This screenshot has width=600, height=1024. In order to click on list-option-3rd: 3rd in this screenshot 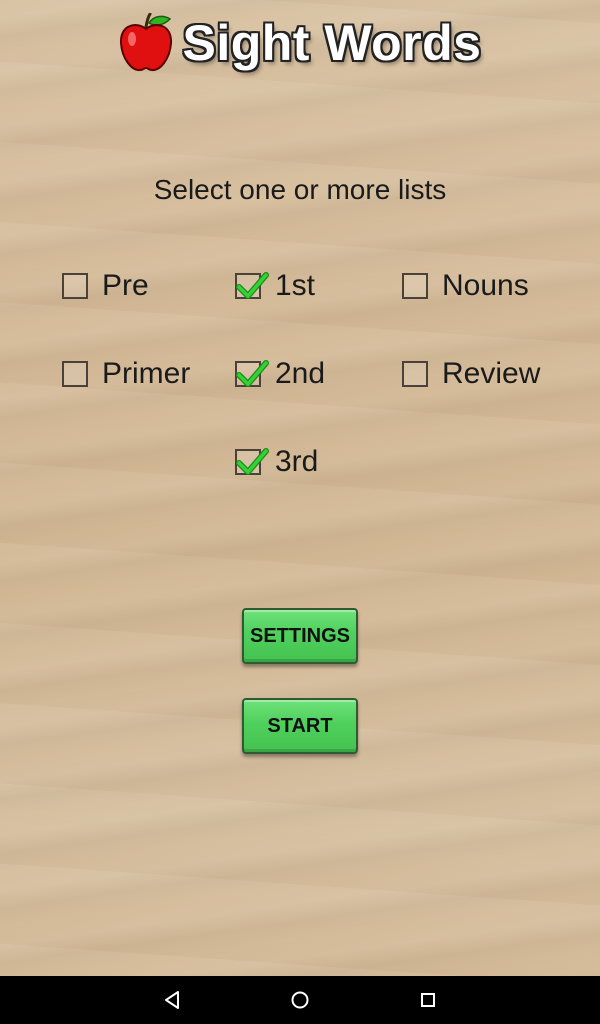, I will do `click(276, 462)`.